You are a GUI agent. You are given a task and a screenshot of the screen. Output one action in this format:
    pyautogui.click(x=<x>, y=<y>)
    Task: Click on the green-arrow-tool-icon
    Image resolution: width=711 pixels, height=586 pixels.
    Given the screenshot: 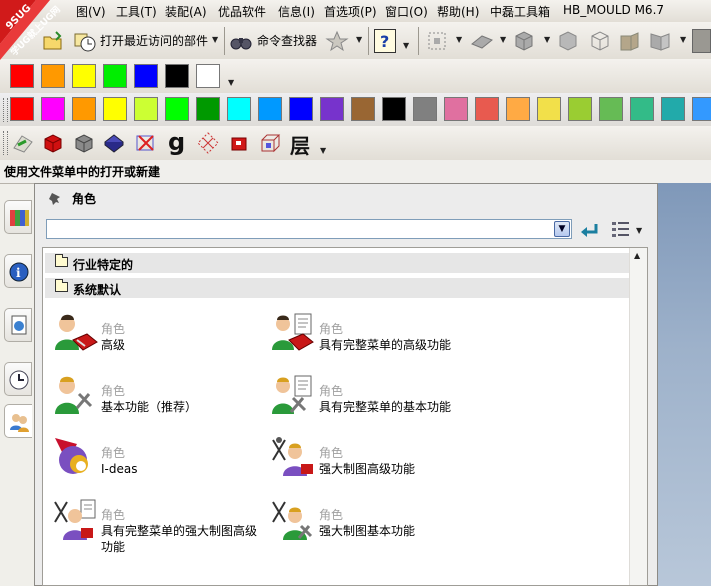 What is the action you would take?
    pyautogui.click(x=23, y=143)
    